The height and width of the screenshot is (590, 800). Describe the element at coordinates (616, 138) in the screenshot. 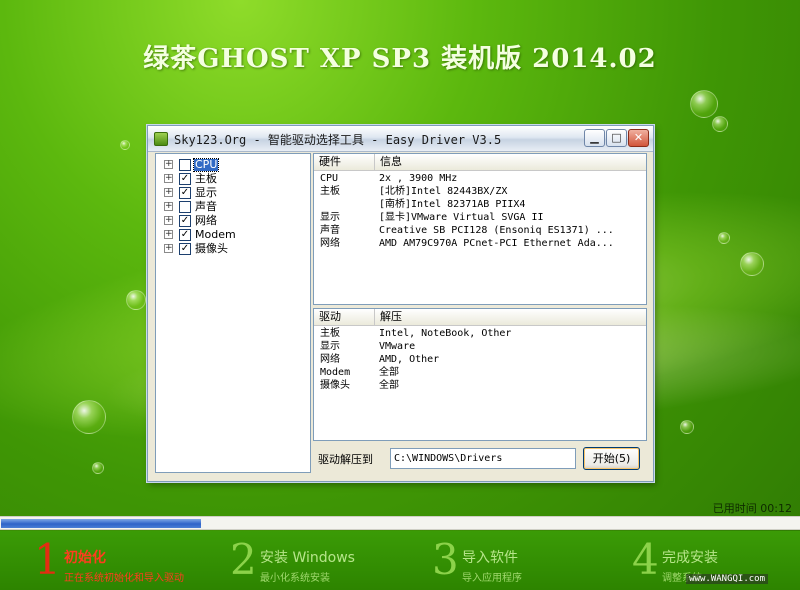

I see `maximize-button: □` at that location.